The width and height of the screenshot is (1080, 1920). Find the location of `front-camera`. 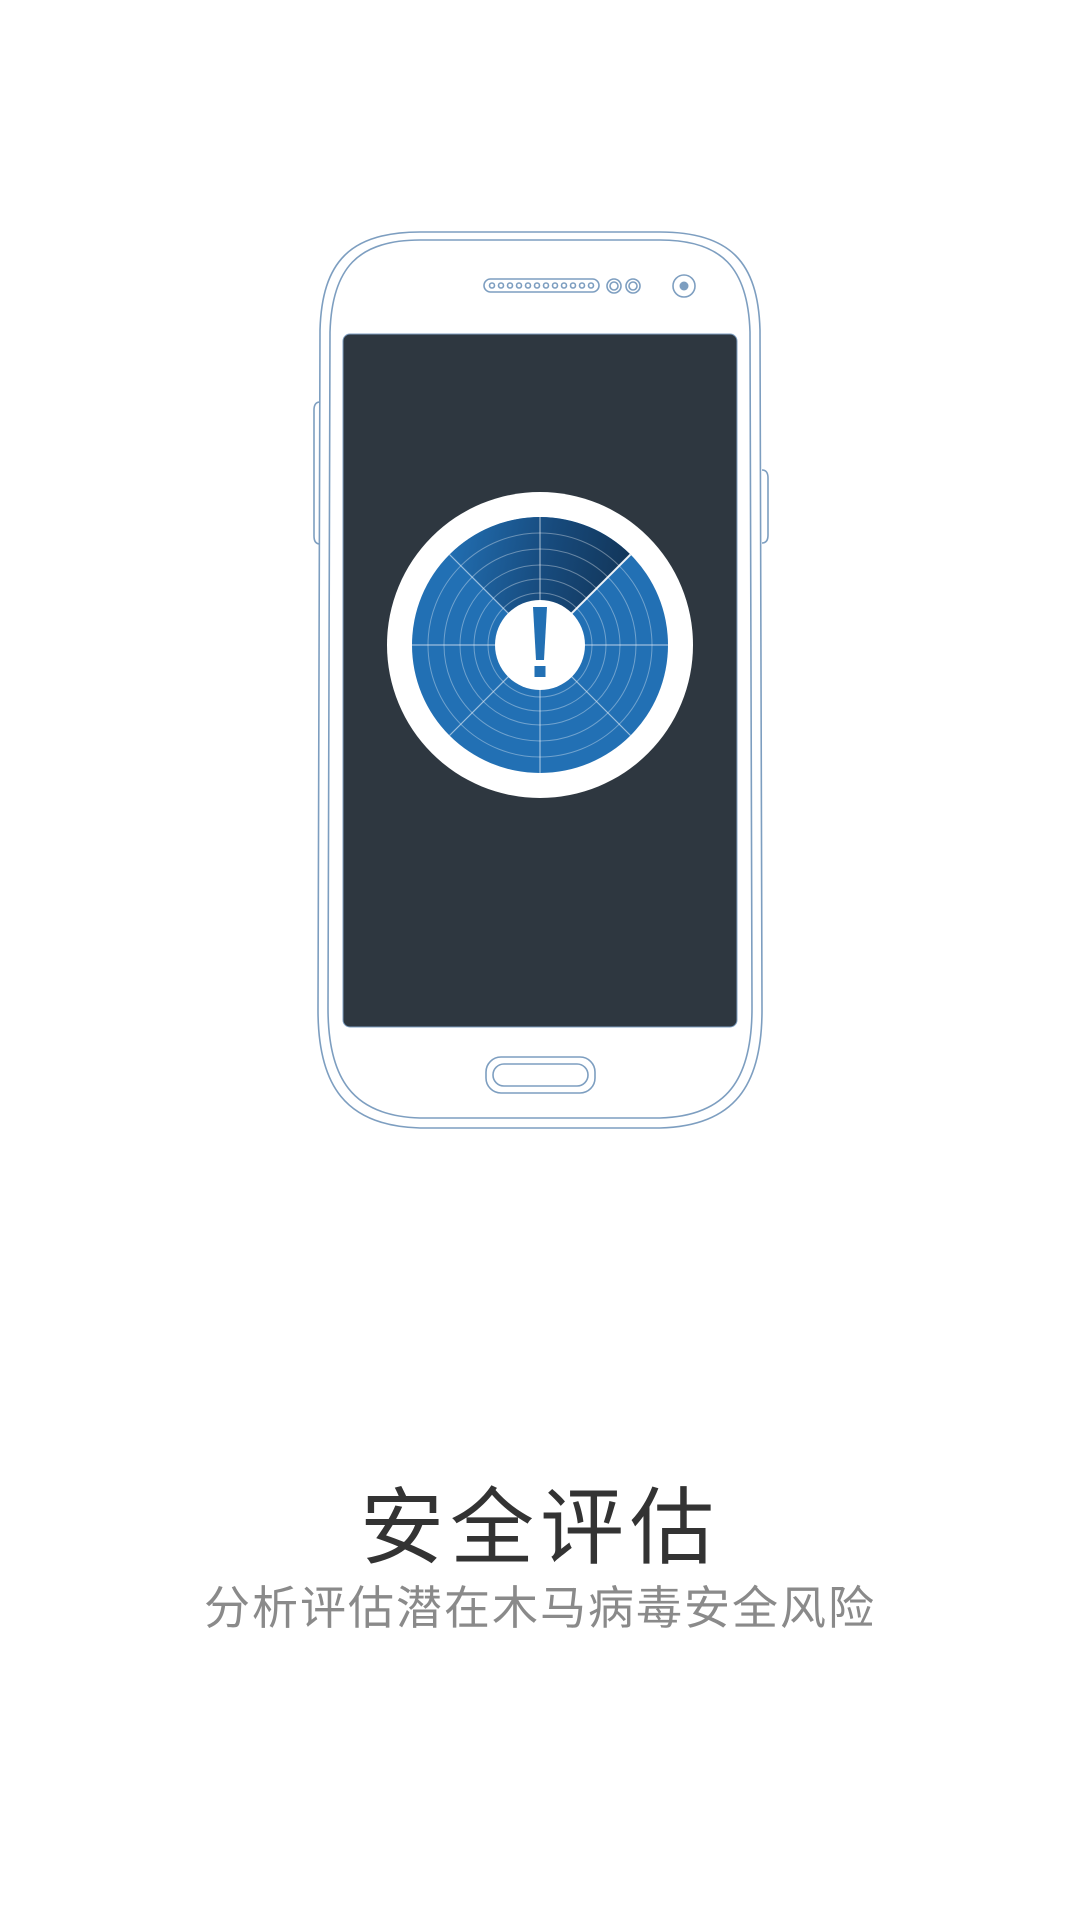

front-camera is located at coordinates (684, 286).